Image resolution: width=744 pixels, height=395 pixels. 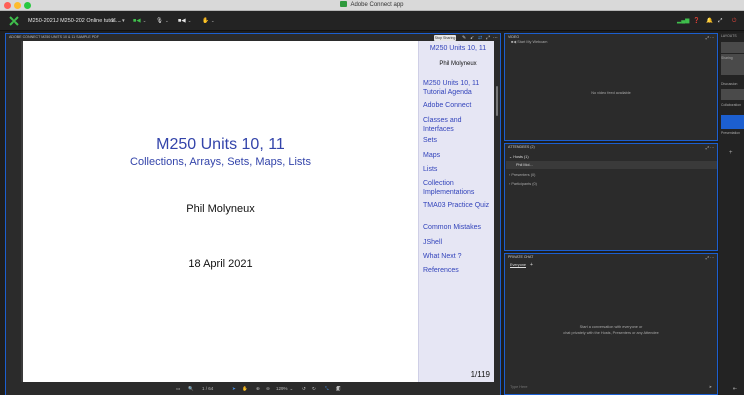 What do you see at coordinates (258, 388) in the screenshot?
I see `zoom-in-icon: ⊕` at bounding box center [258, 388].